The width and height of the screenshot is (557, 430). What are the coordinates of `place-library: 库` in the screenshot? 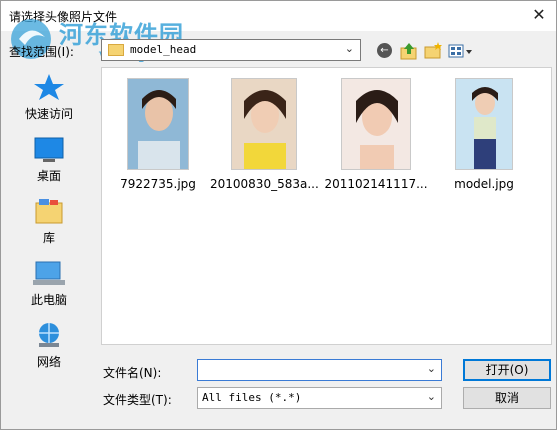 It's located at (49, 220).